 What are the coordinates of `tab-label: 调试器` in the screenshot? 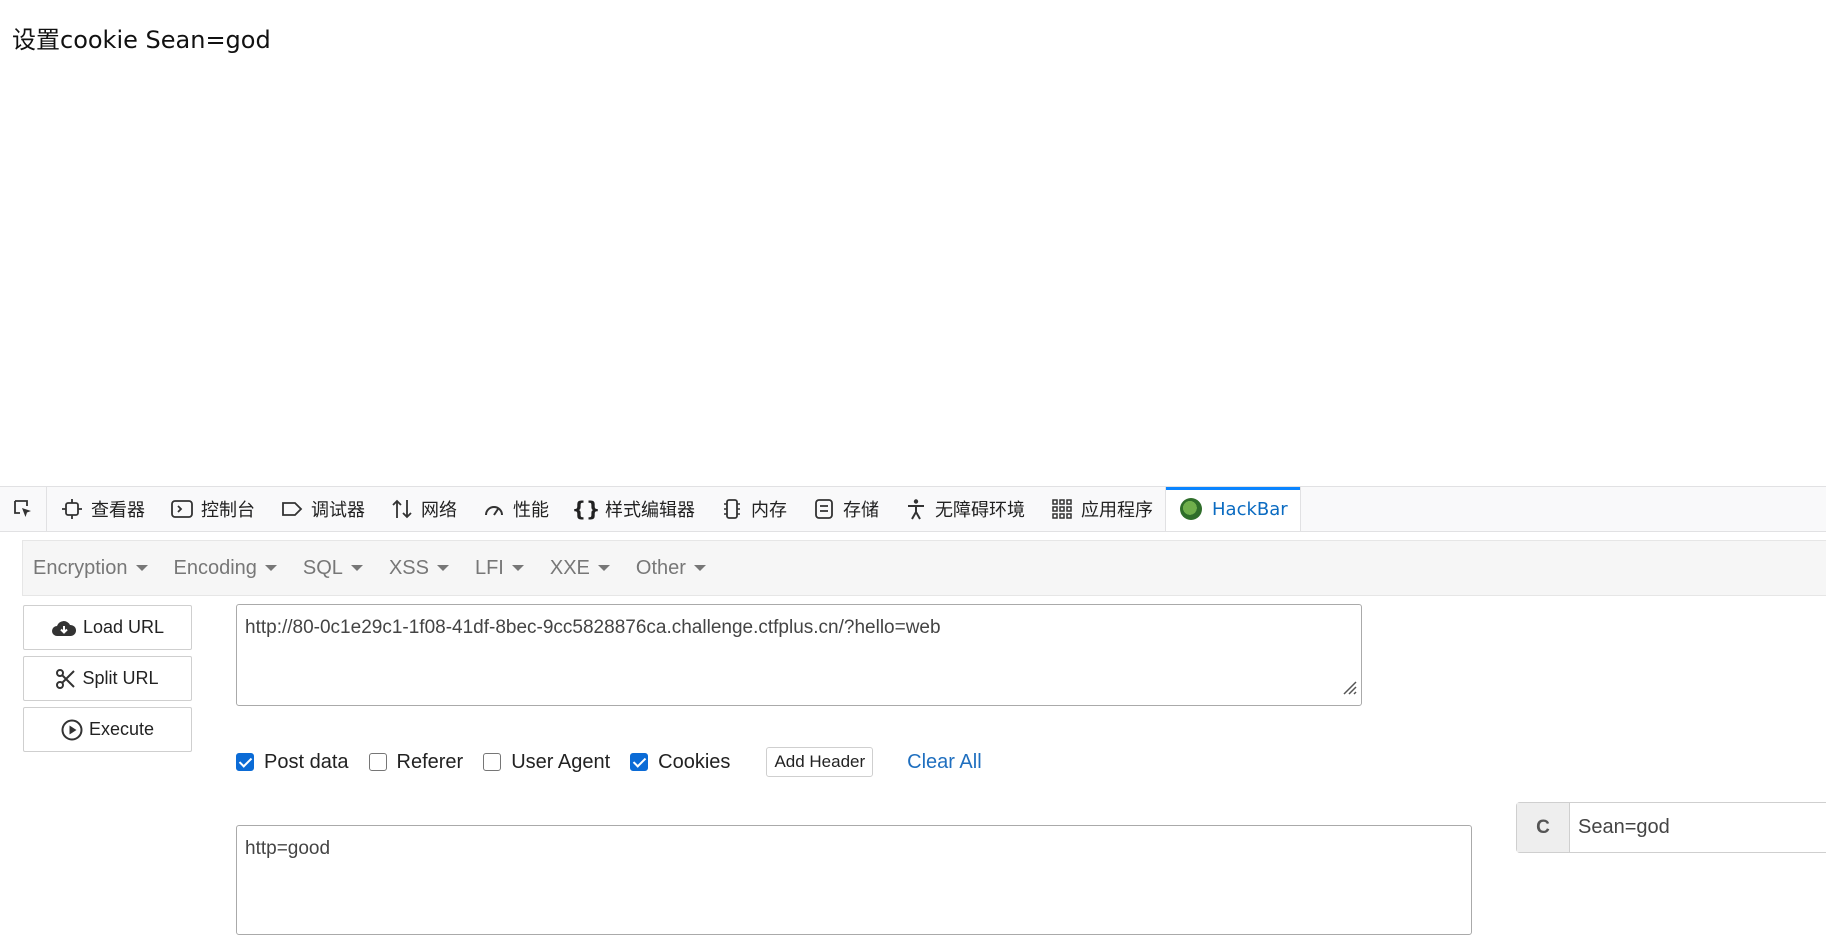 It's located at (338, 510).